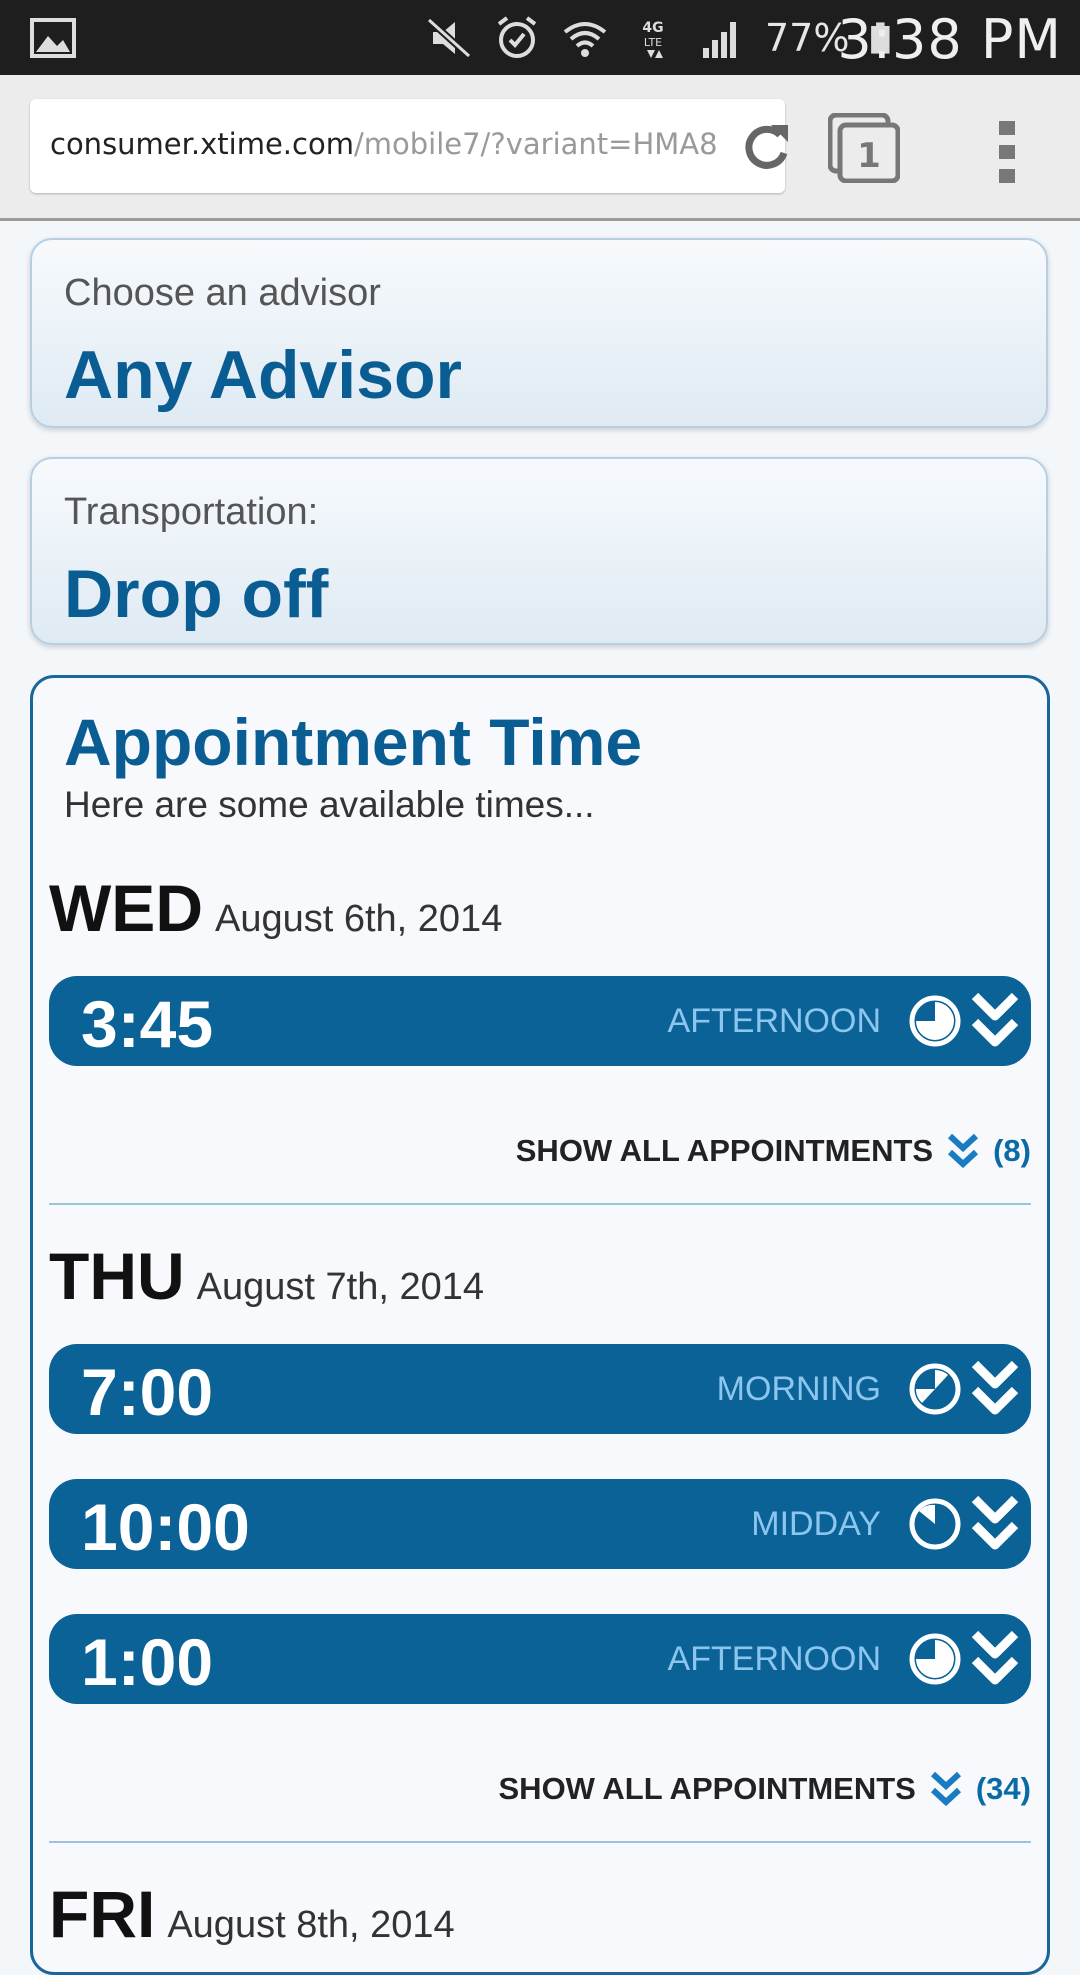 The width and height of the screenshot is (1080, 1975). Describe the element at coordinates (816, 1524) in the screenshot. I see `slot-period: MIDDAY` at that location.